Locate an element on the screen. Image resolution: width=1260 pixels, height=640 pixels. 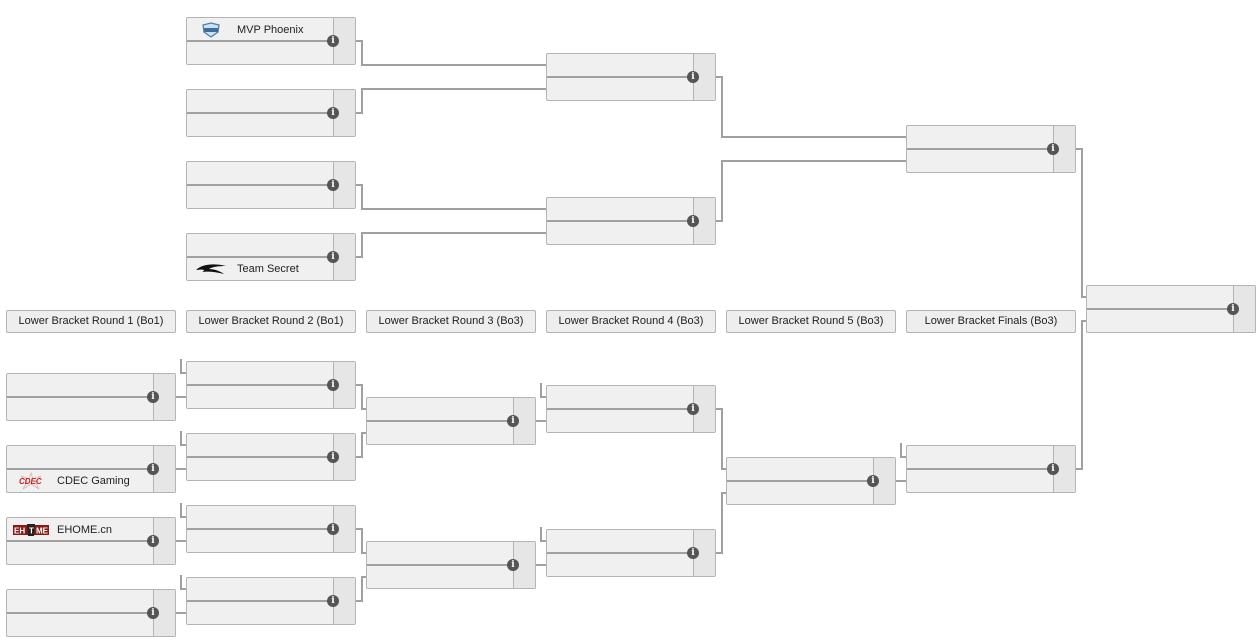
round-header-lb-r3: Lower Bracket Round 3 (Bo3) is located at coordinates (451, 321).